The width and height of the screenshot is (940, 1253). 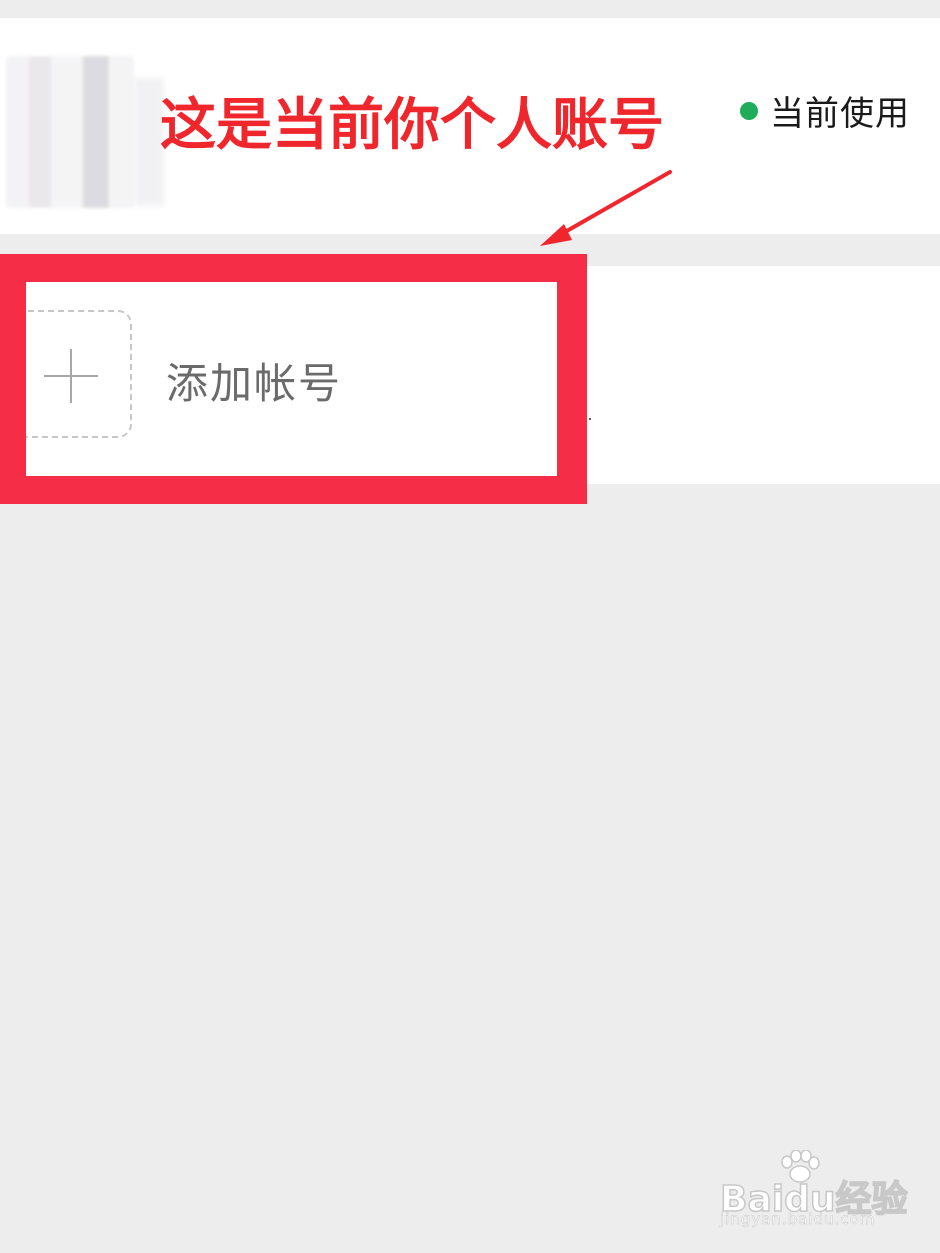 I want to click on watermark: Baidu经验 jingyan.baidu.com, so click(x=819, y=1190).